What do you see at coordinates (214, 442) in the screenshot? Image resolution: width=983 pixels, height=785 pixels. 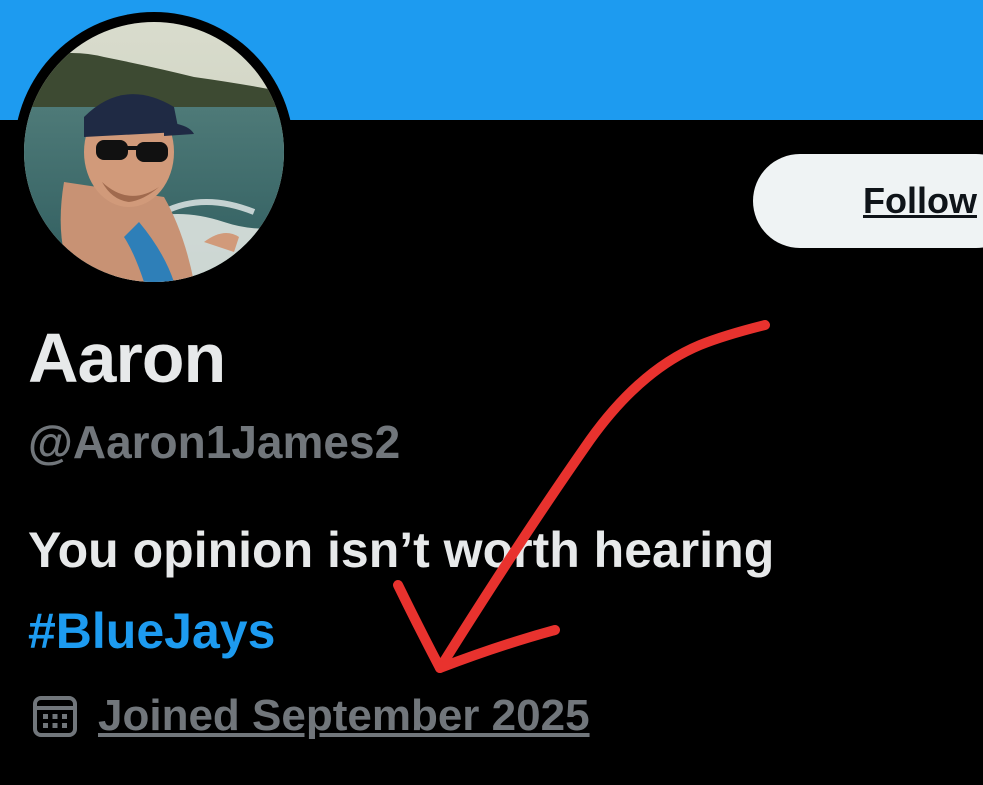 I see `user-handle: @Aaron1James2` at bounding box center [214, 442].